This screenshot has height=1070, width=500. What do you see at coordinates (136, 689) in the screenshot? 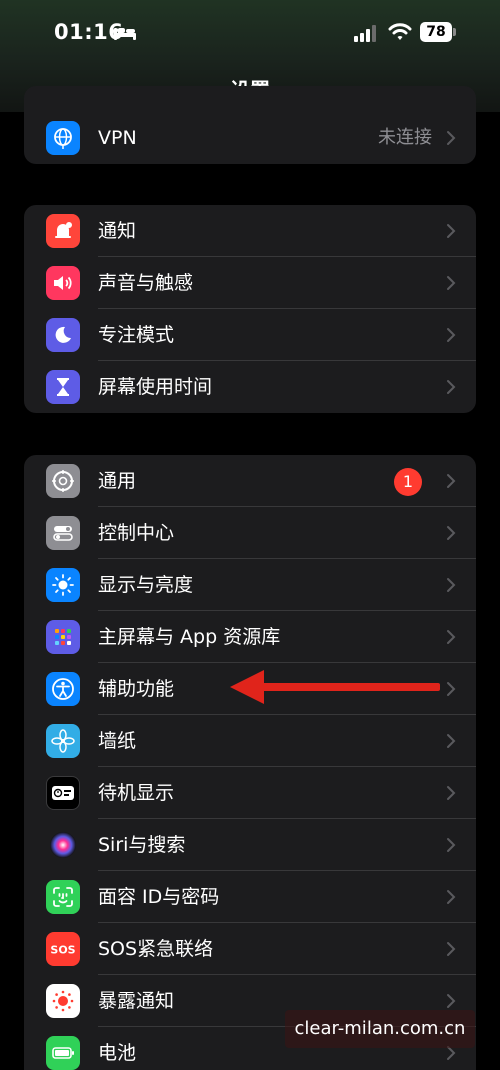
I see `settings-row-label: 辅助功能` at bounding box center [136, 689].